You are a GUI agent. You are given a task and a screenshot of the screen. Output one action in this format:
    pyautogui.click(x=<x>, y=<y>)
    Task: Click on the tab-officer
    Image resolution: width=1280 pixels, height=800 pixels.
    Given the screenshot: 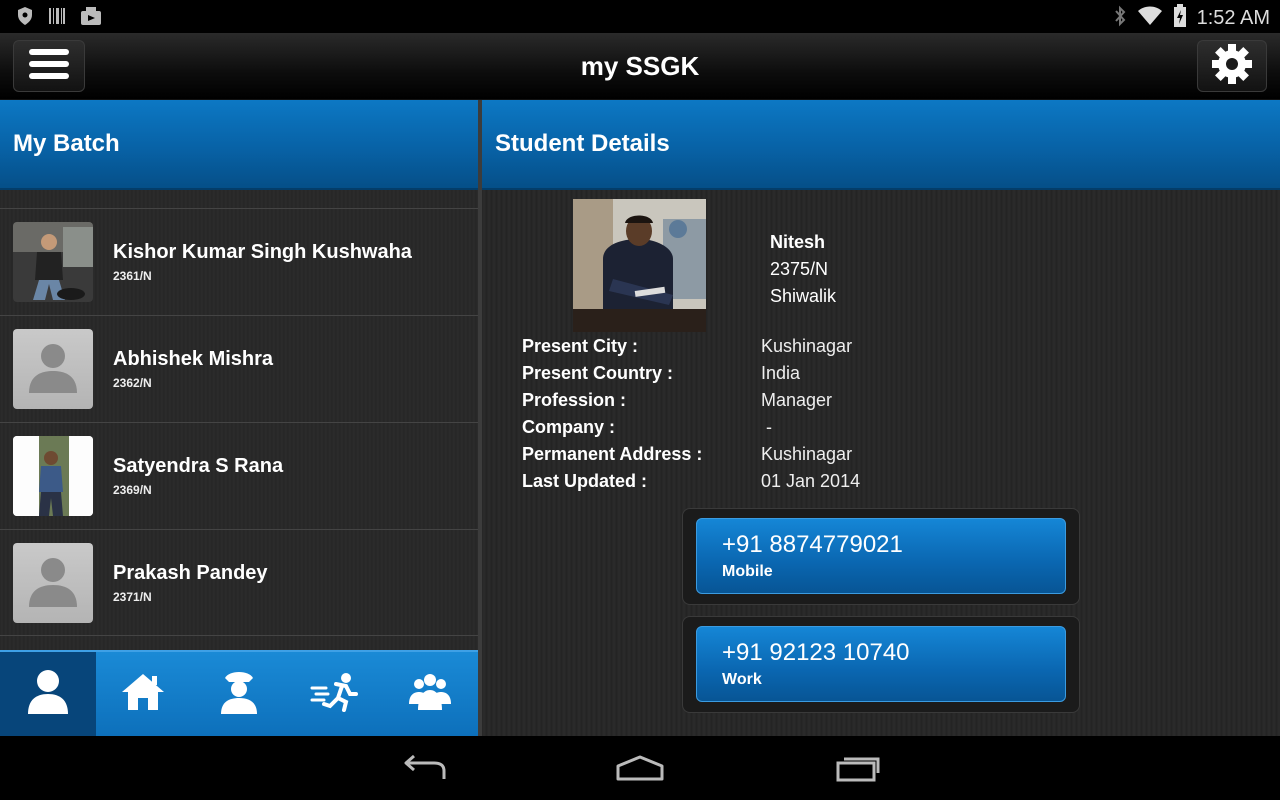 What is the action you would take?
    pyautogui.click(x=239, y=694)
    